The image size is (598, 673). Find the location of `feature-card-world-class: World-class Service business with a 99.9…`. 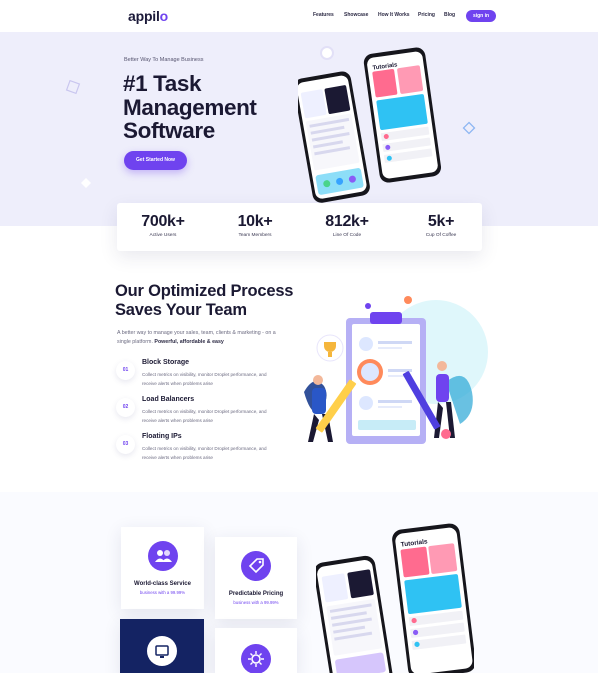

feature-card-world-class: World-class Service business with a 99.9… is located at coordinates (162, 568).